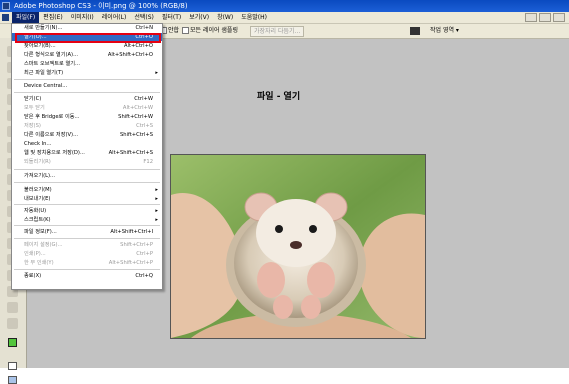 This screenshot has height=384, width=569. What do you see at coordinates (87, 126) in the screenshot?
I see `file-menu-item-save: 저장(S) Ctrl+S` at bounding box center [87, 126].